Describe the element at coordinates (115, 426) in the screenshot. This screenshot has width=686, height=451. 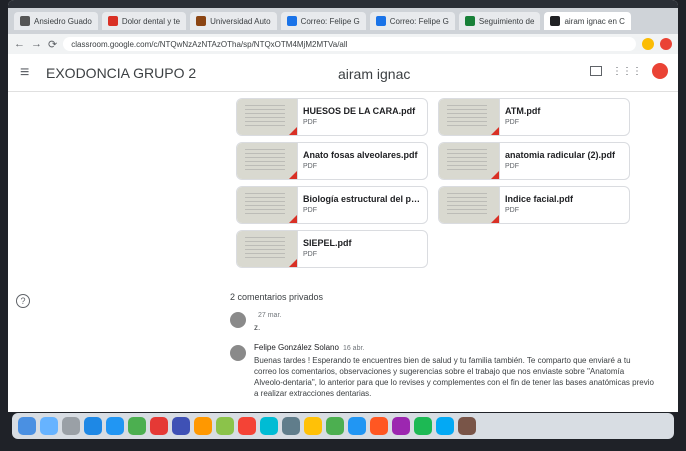
I see `mail-dock-icon` at that location.